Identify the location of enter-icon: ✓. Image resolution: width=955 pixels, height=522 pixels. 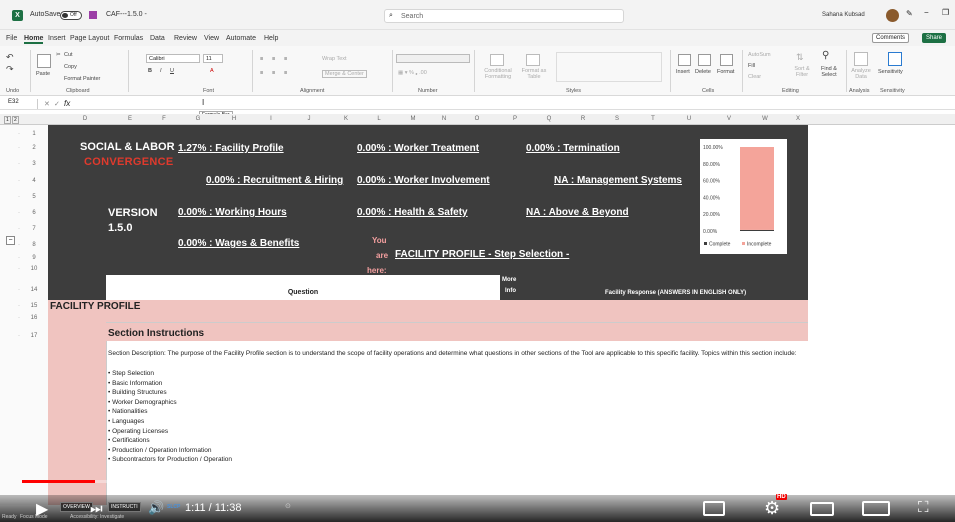
(57, 104).